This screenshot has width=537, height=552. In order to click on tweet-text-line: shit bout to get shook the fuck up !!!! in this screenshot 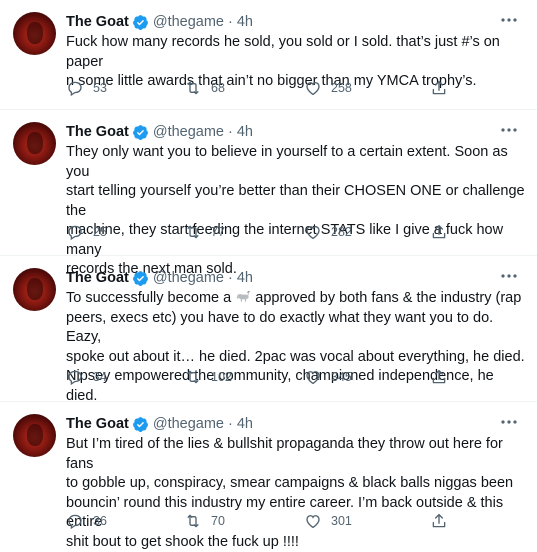, I will do `click(296, 542)`.